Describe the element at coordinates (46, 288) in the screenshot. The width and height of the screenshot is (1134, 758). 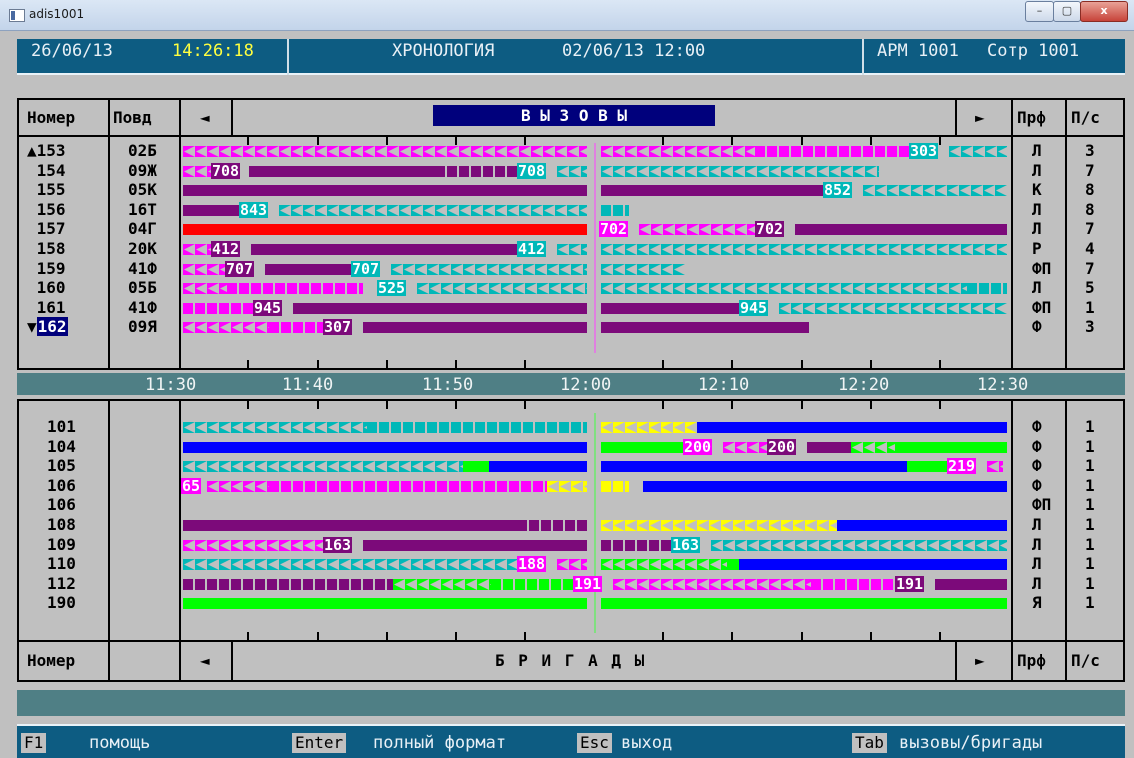
I see `call-row-number: 160` at that location.